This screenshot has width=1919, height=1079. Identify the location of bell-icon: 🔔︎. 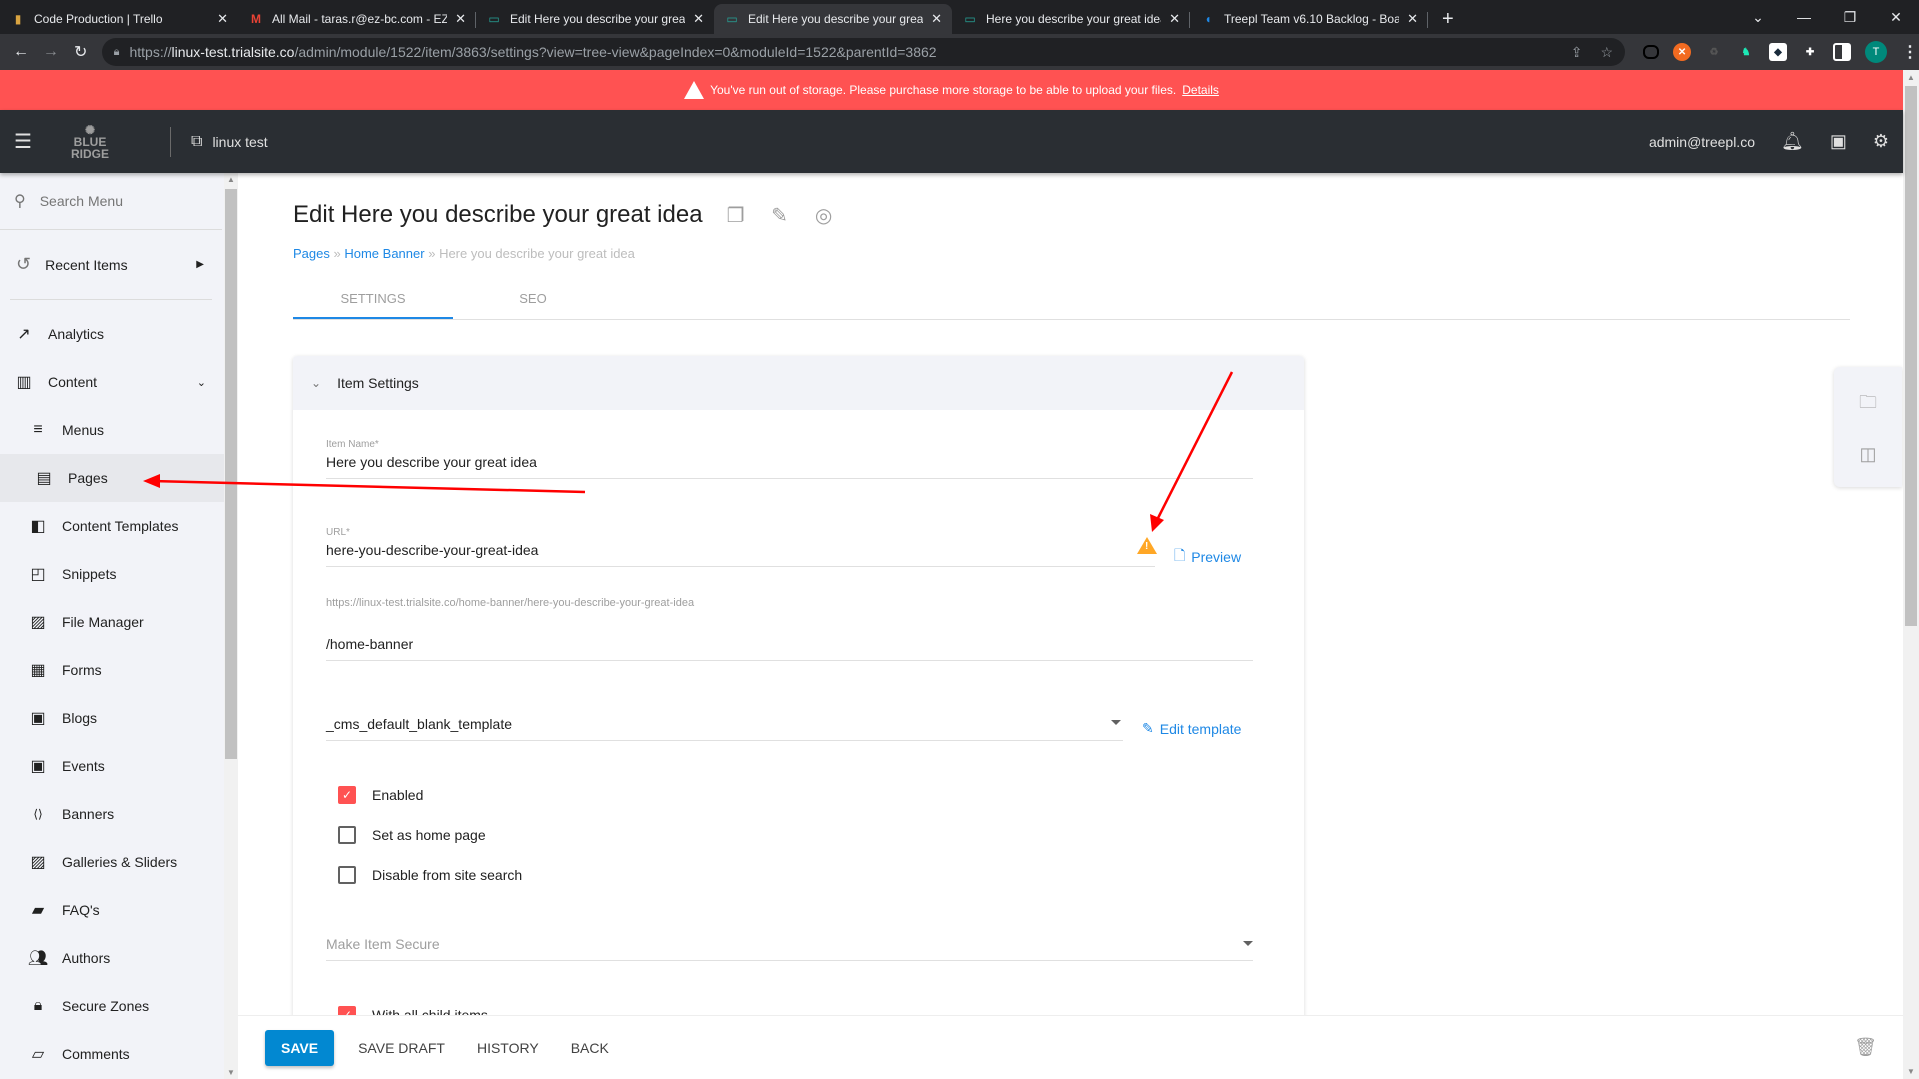
(1792, 141).